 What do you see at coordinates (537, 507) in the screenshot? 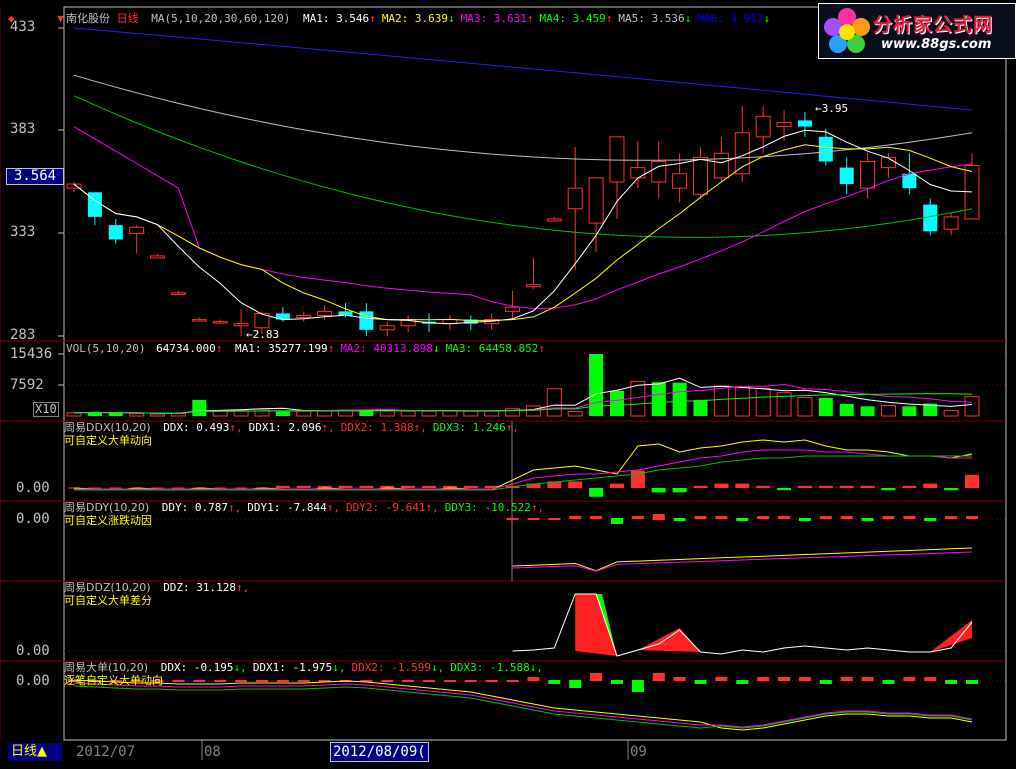
I see `ddy-arrow-3: ↑,` at bounding box center [537, 507].